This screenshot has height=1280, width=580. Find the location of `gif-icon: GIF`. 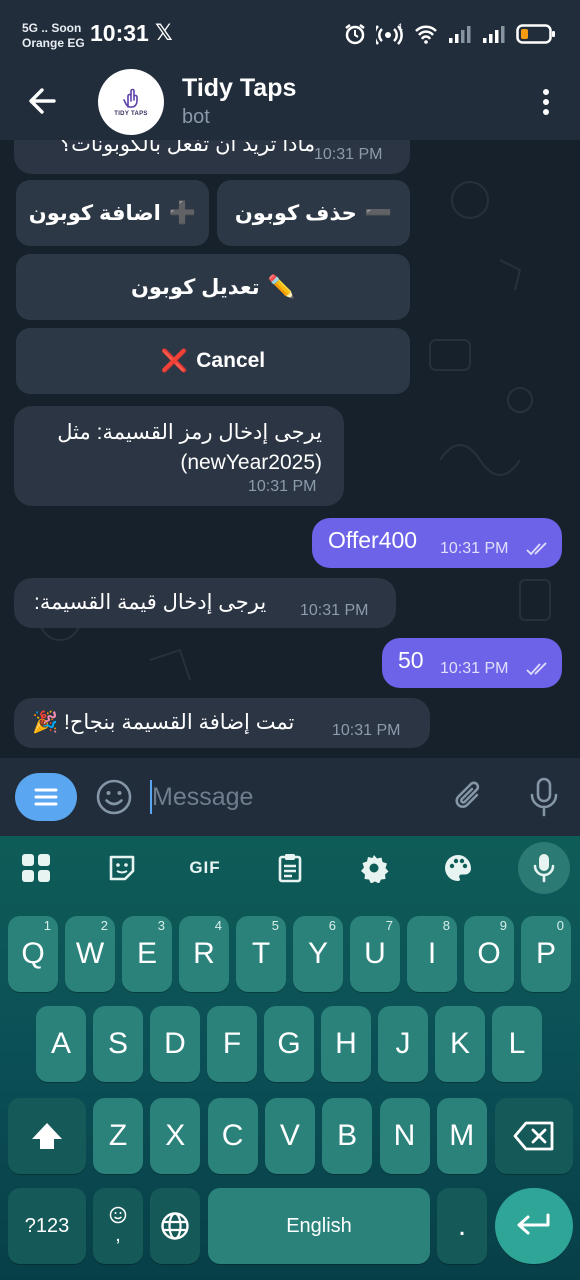

gif-icon: GIF is located at coordinates (205, 868).